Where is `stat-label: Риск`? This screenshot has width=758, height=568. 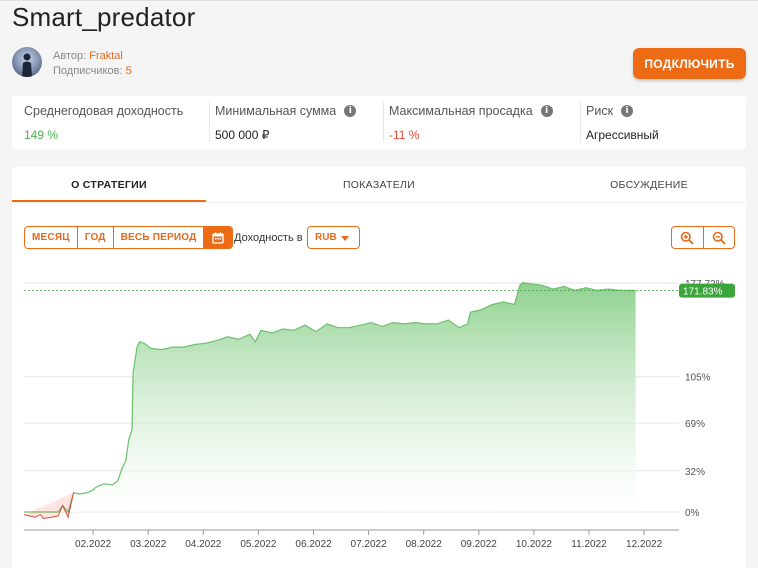
stat-label: Риск is located at coordinates (600, 111).